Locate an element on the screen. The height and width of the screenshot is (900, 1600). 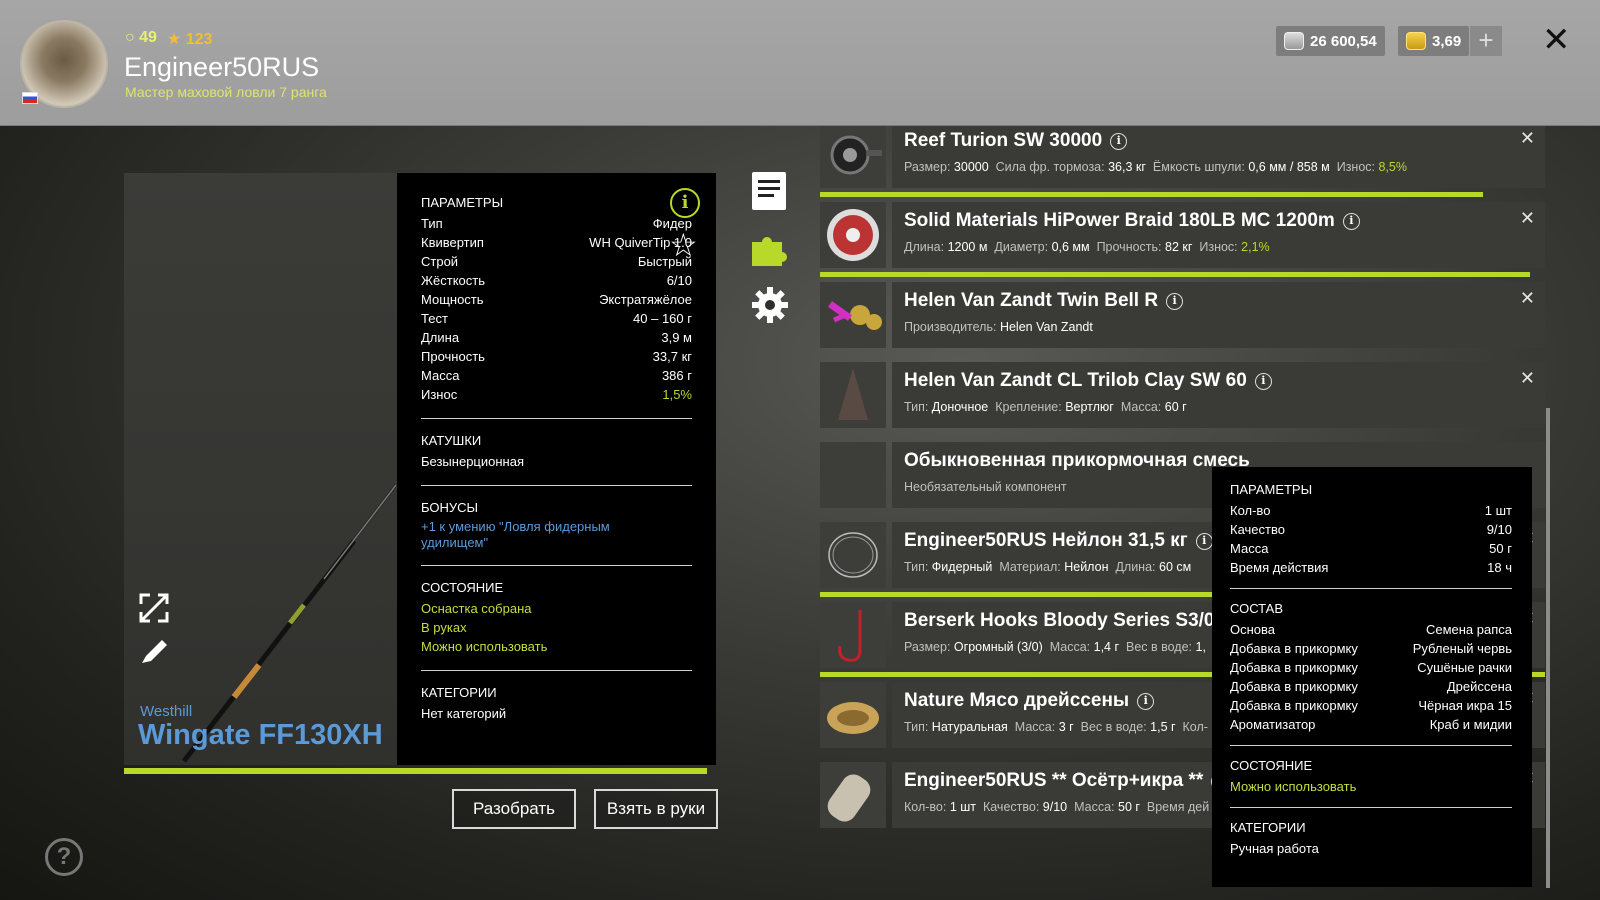
param-value: Экстратяжёлое is located at coordinates (645, 299).